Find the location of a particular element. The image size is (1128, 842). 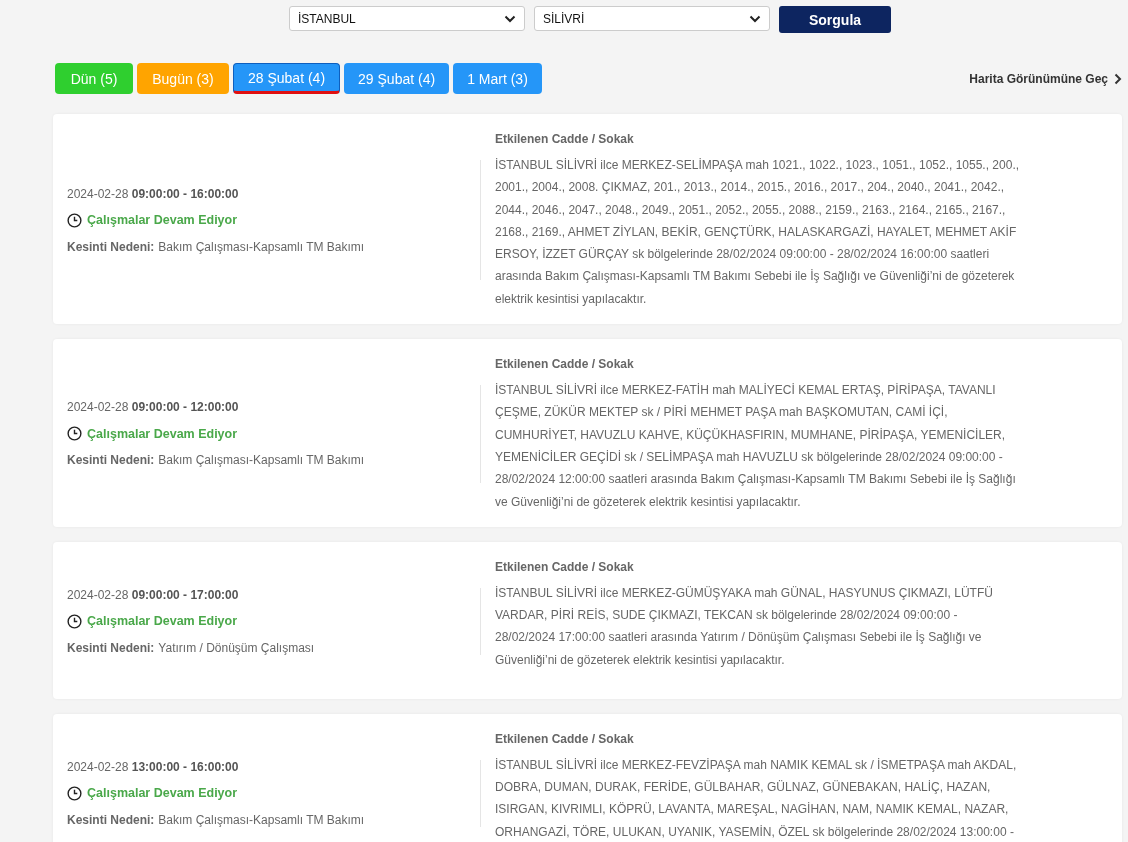

province-select: İSTANBUL is located at coordinates (407, 18).